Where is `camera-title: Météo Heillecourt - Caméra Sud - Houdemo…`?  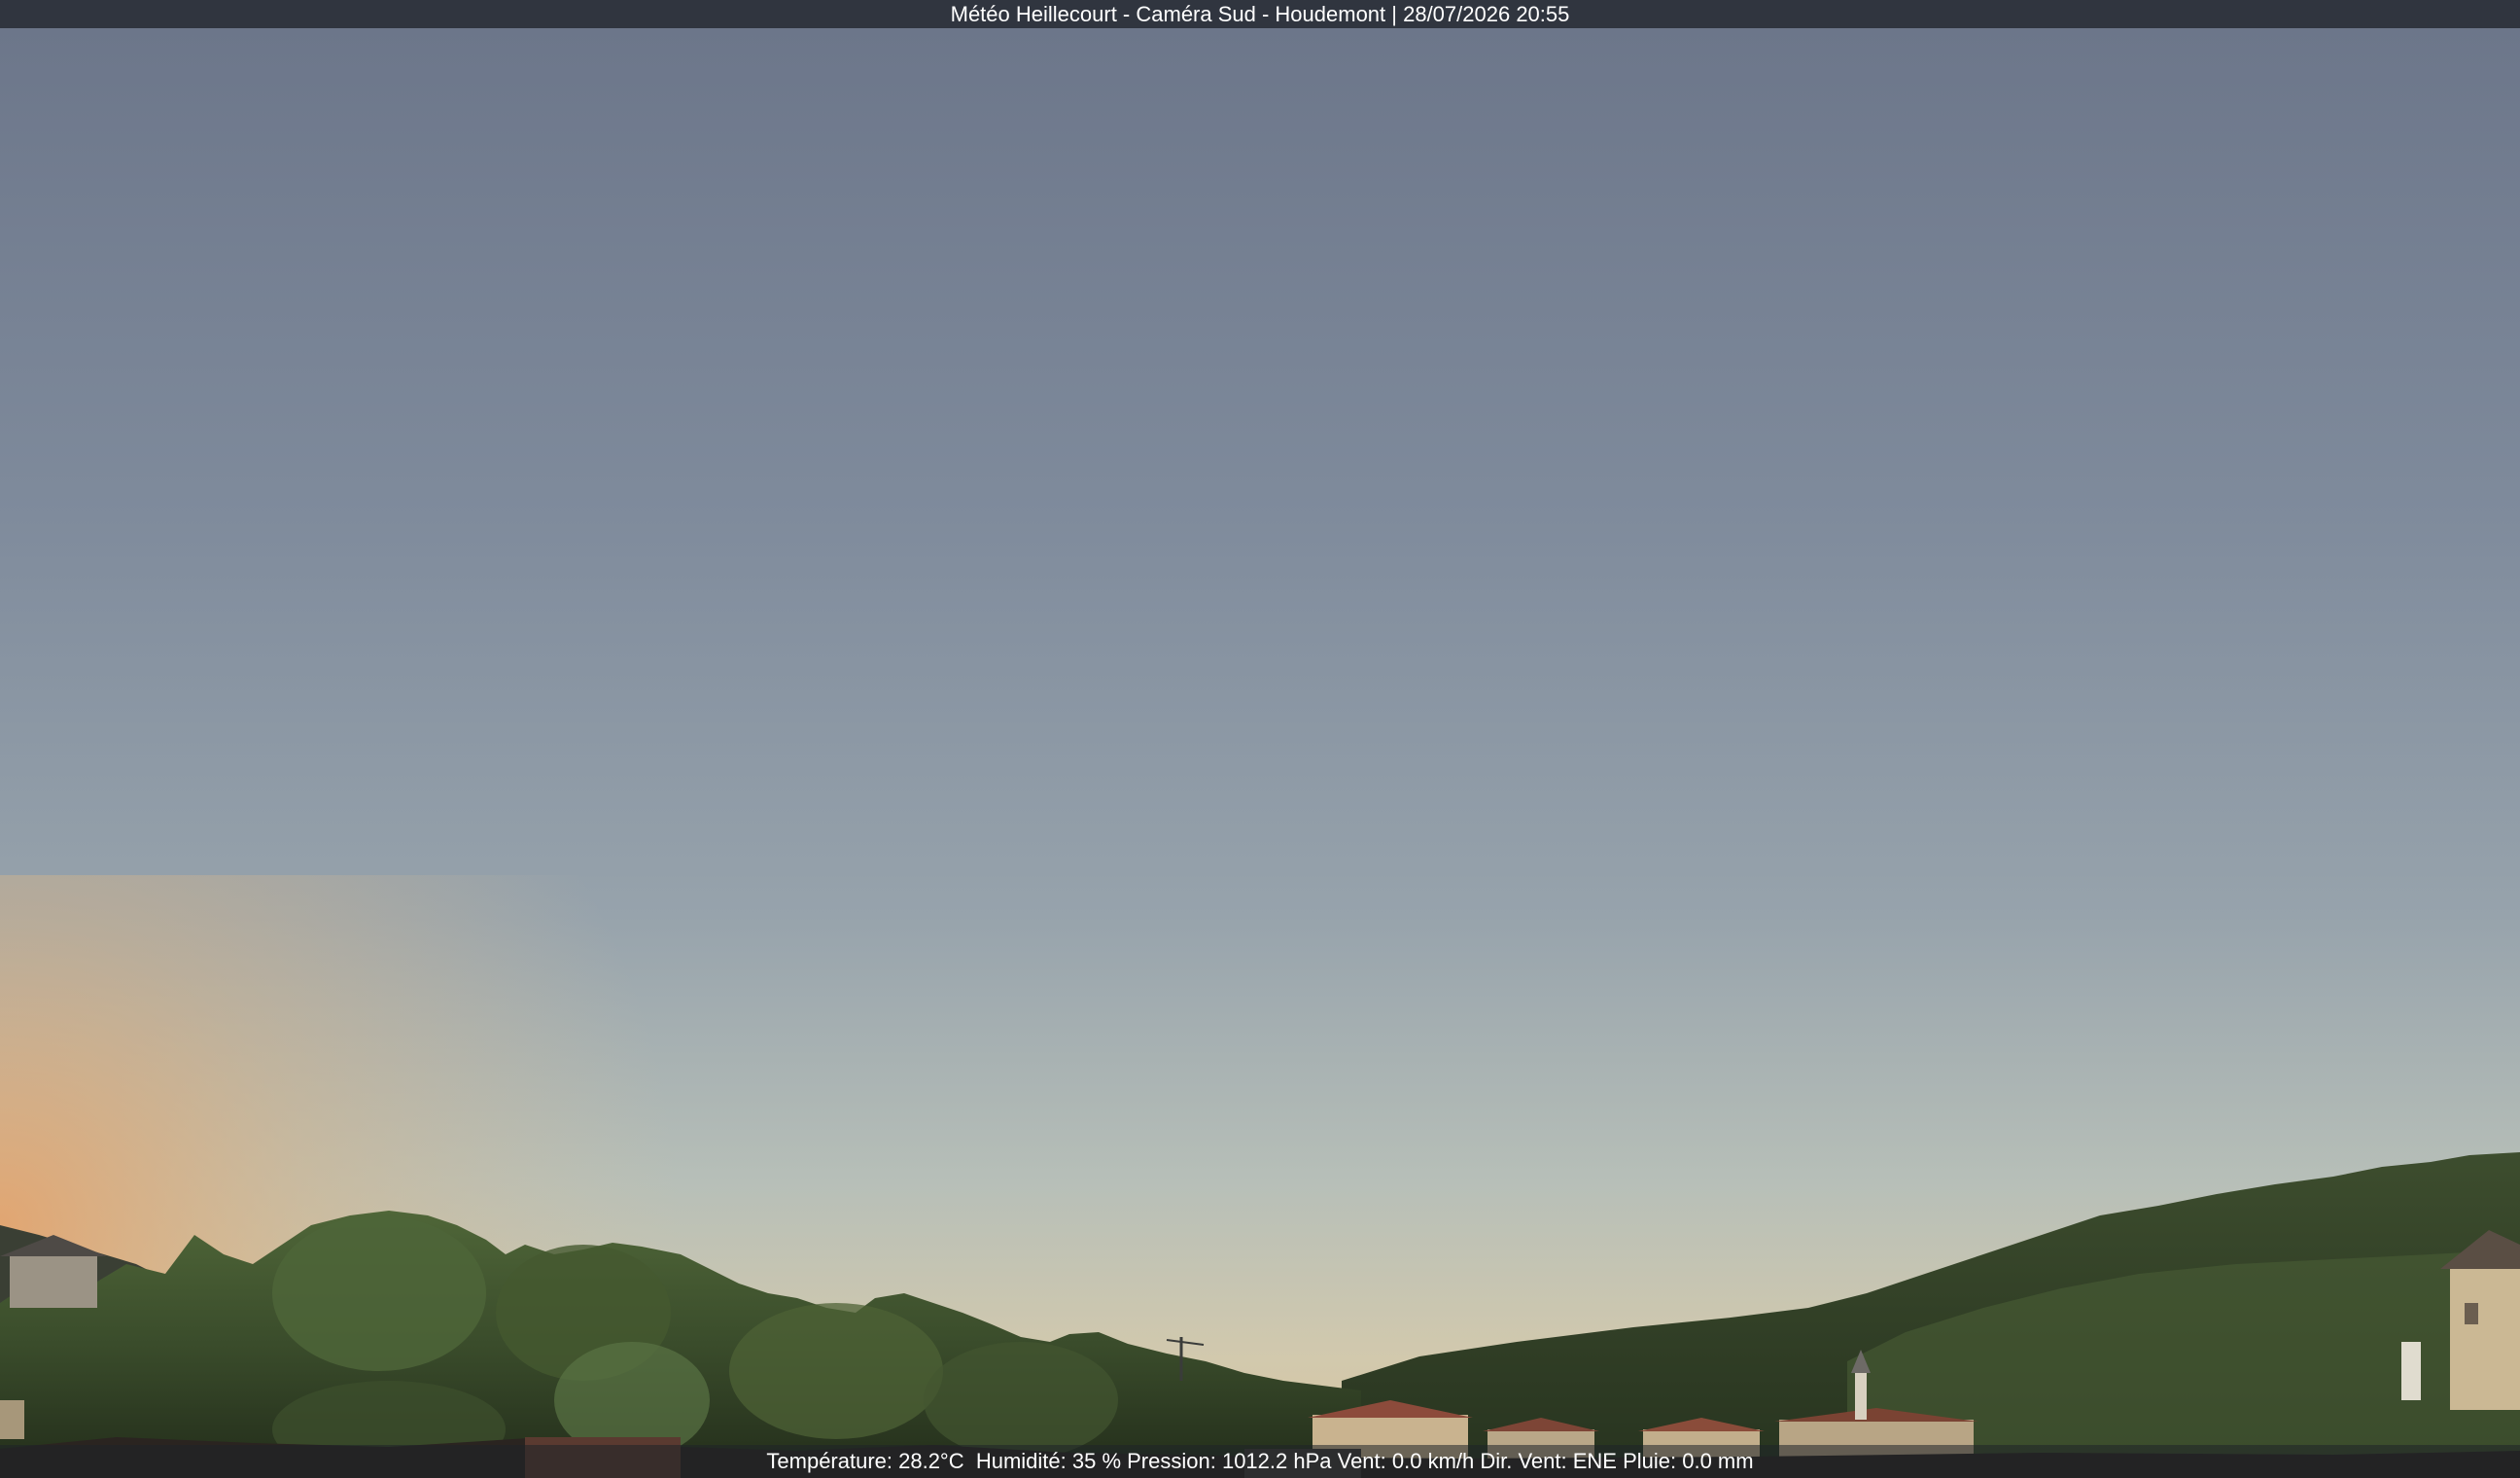
camera-title: Météo Heillecourt - Caméra Sud - Houdemo… is located at coordinates (1260, 13).